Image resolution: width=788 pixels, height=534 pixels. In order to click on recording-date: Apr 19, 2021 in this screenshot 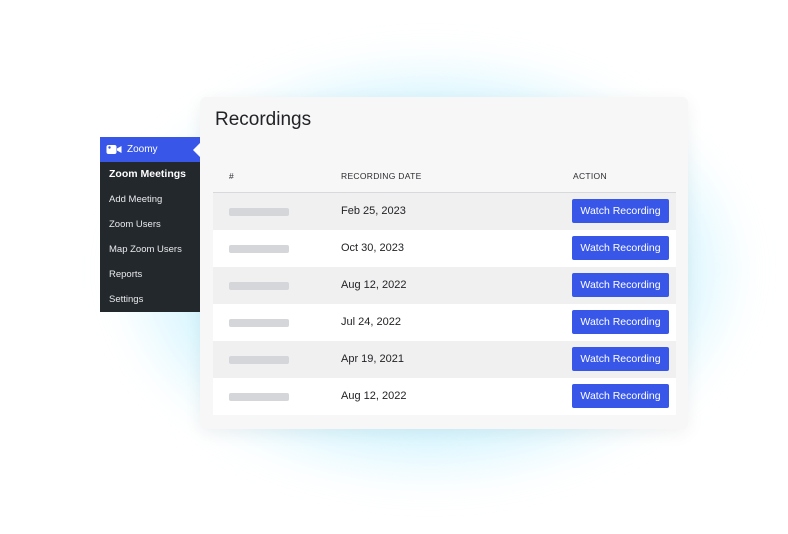, I will do `click(372, 359)`.